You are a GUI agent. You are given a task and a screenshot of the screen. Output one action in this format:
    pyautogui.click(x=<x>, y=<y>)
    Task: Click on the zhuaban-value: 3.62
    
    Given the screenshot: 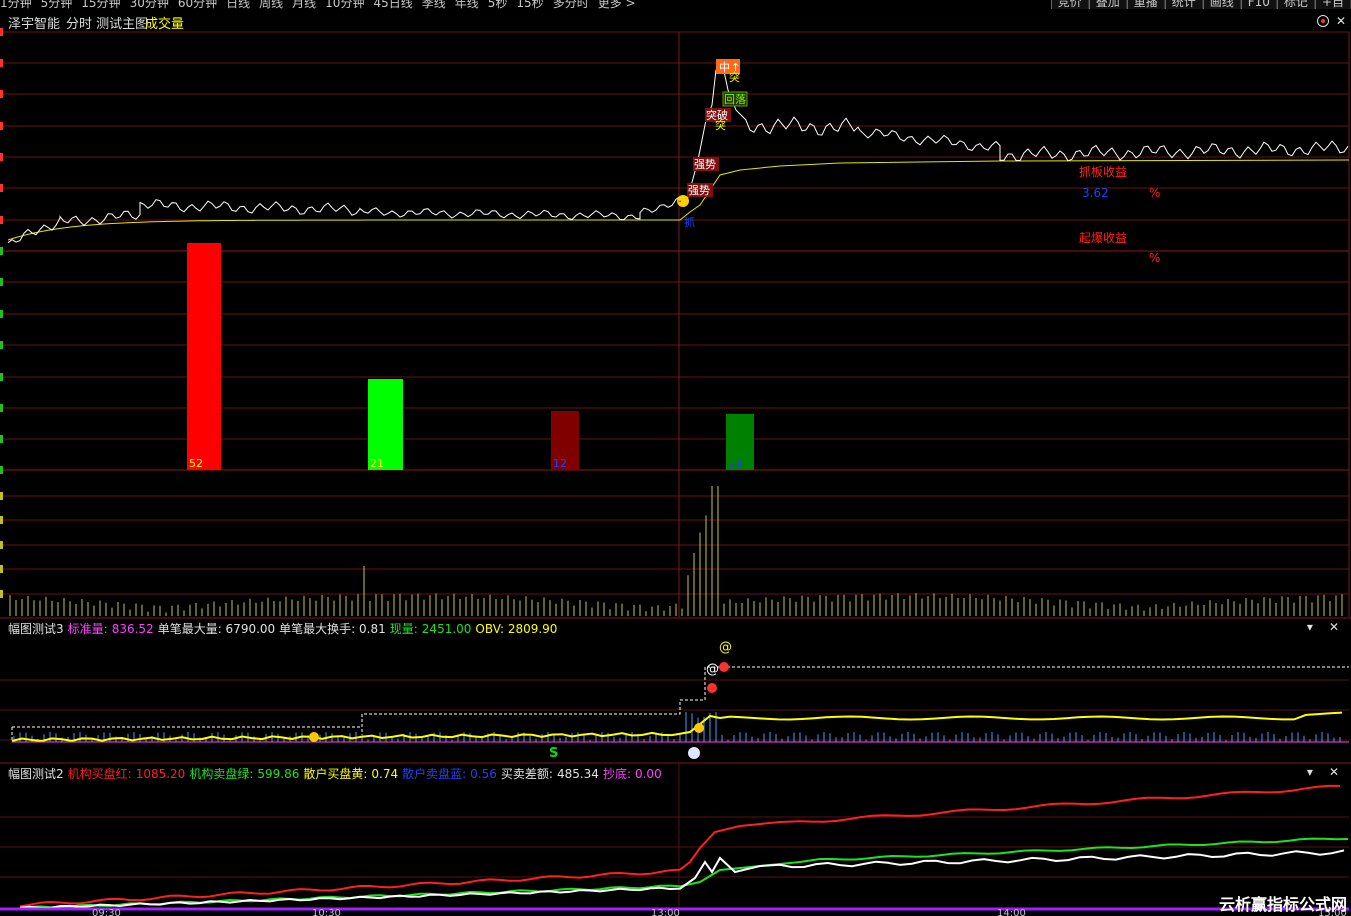 What is the action you would take?
    pyautogui.click(x=1095, y=193)
    